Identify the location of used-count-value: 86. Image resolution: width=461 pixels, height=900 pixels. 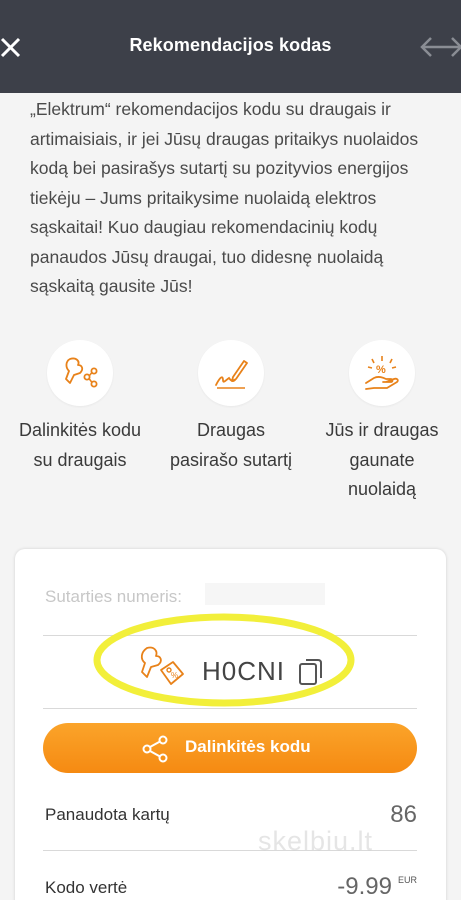
(403, 814).